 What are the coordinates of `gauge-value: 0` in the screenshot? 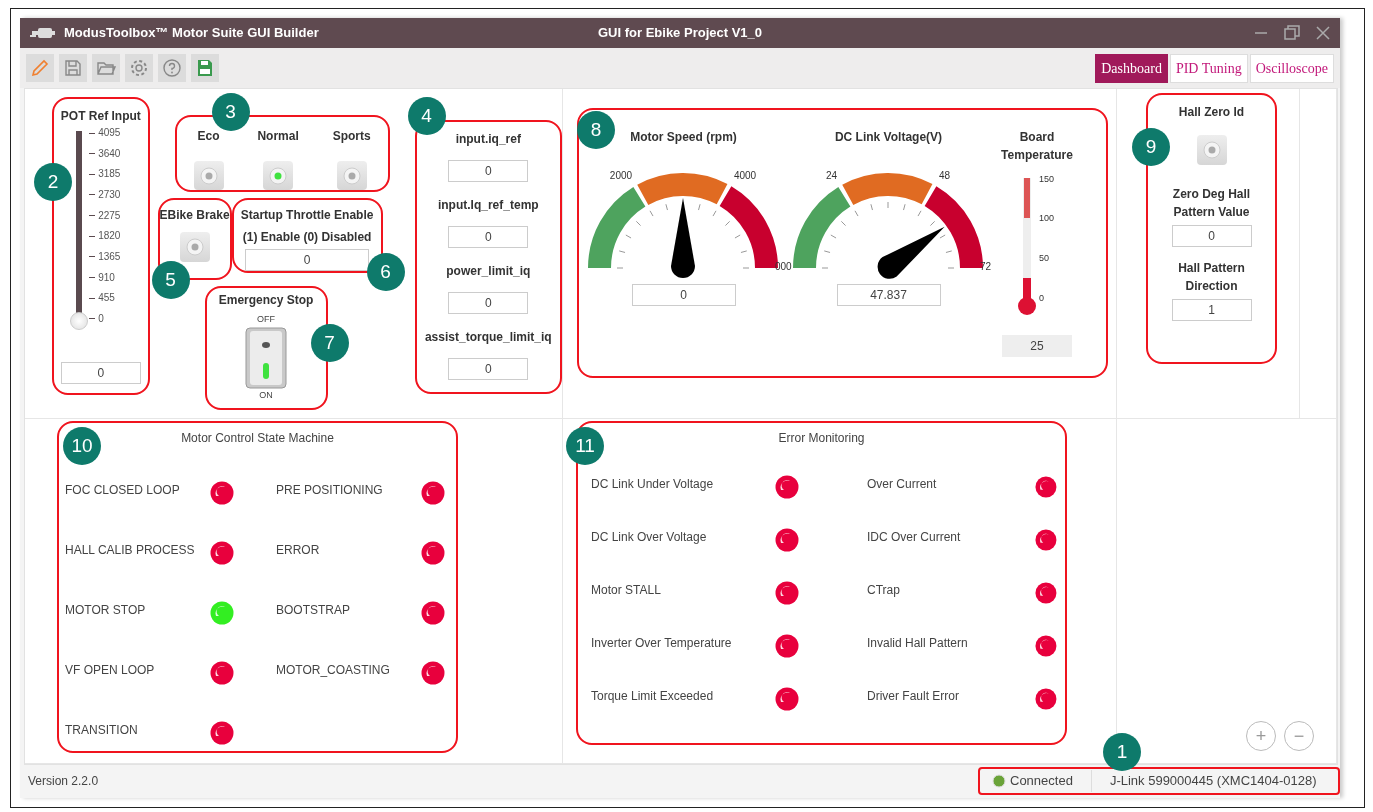 It's located at (683, 295).